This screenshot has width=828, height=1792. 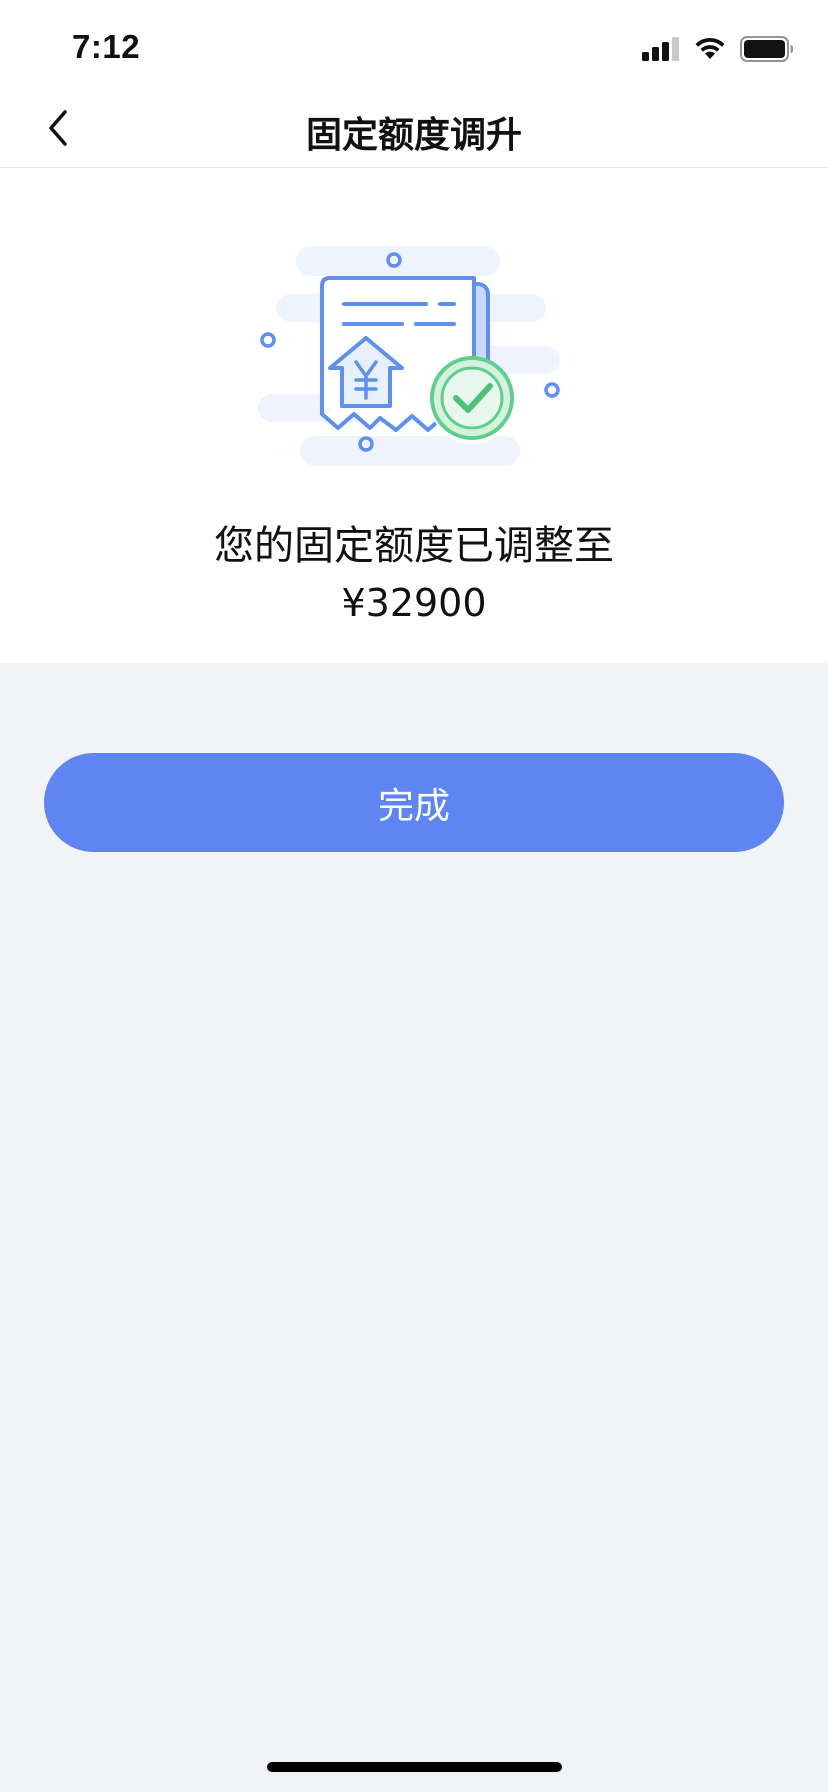 What do you see at coordinates (413, 135) in the screenshot?
I see `page-title: 固定额度调升` at bounding box center [413, 135].